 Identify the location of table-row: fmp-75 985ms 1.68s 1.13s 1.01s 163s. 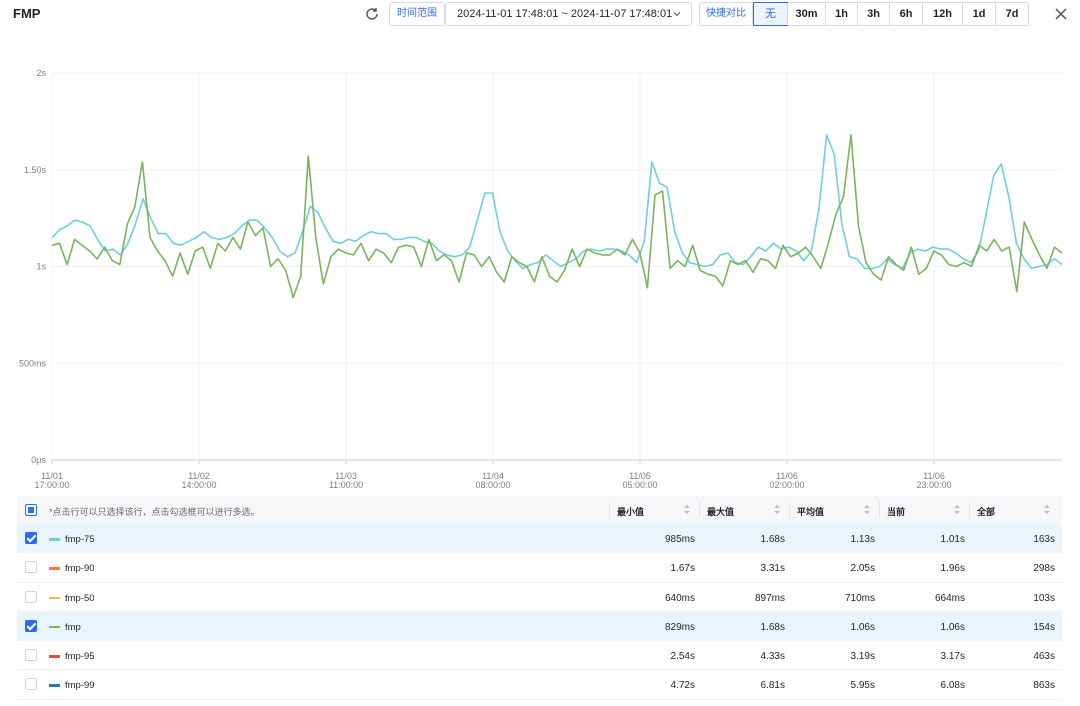
(539, 539).